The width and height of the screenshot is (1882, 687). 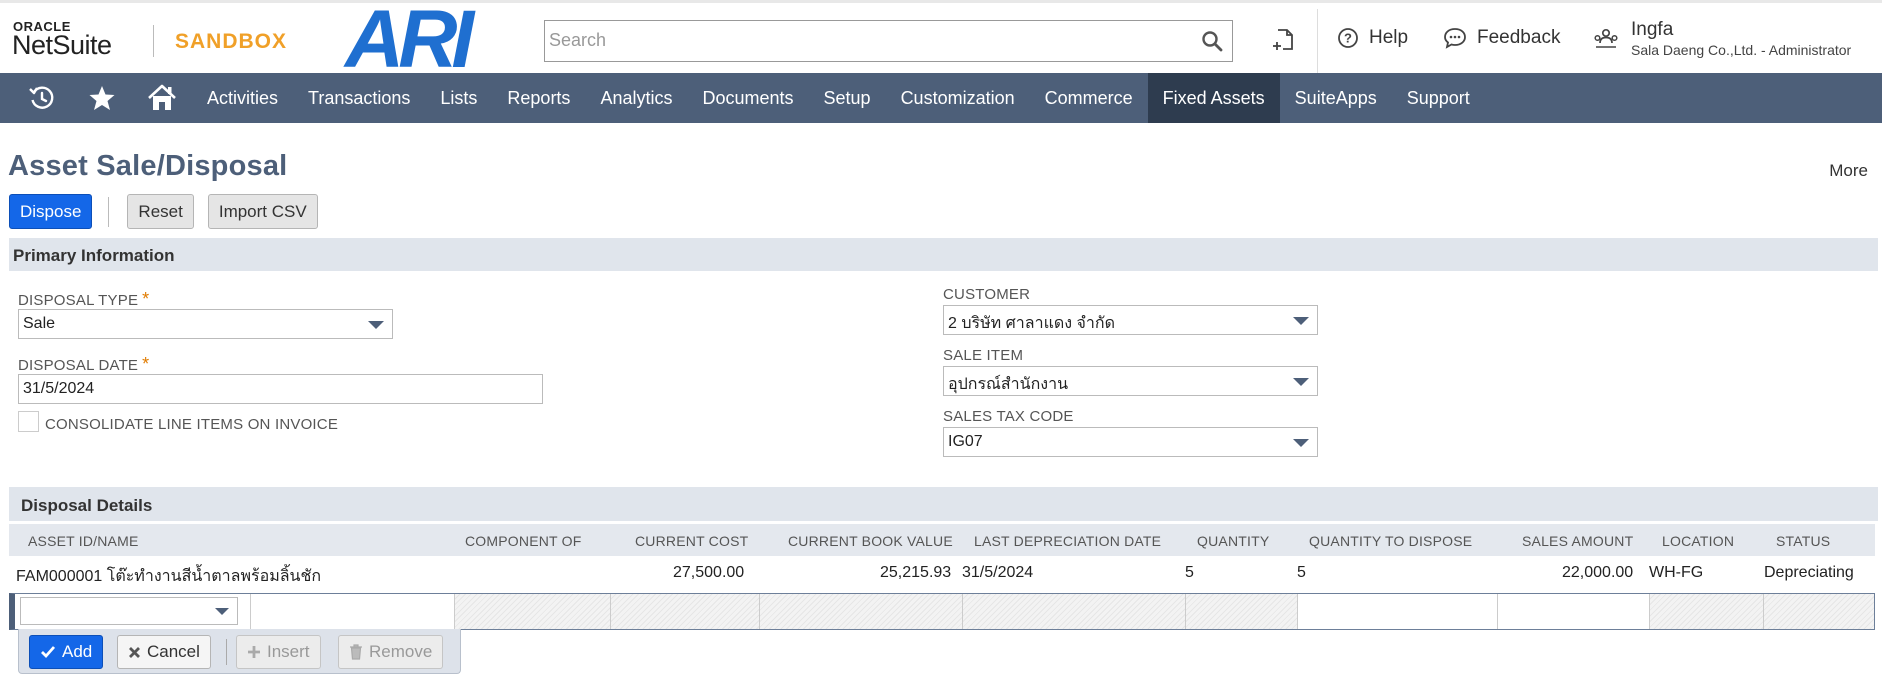 What do you see at coordinates (226, 652) in the screenshot?
I see `action-separator` at bounding box center [226, 652].